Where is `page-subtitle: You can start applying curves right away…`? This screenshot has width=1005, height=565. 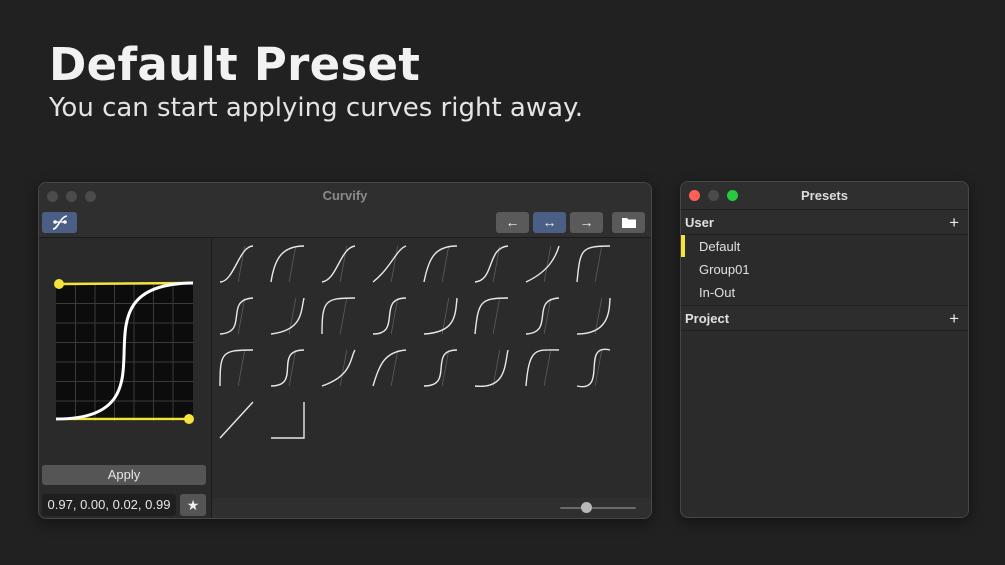 page-subtitle: You can start applying curves right away… is located at coordinates (316, 108).